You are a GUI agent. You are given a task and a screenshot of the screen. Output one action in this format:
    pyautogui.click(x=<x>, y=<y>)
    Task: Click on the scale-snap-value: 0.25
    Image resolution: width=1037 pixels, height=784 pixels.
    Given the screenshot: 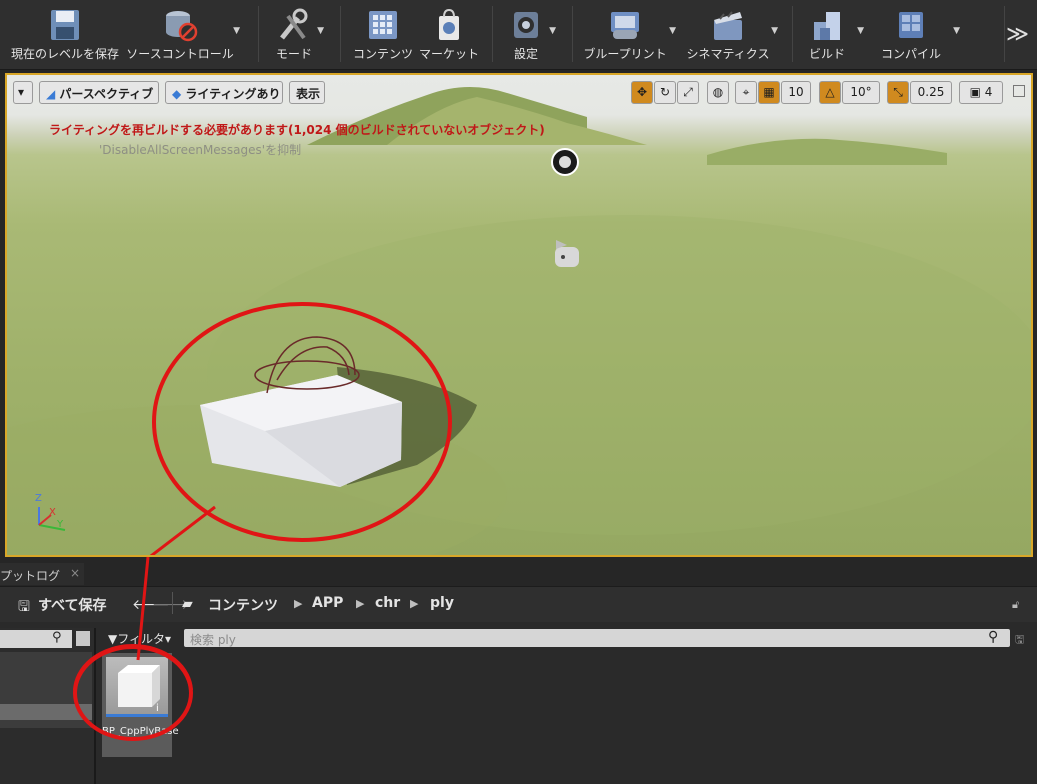 What is the action you would take?
    pyautogui.click(x=931, y=92)
    